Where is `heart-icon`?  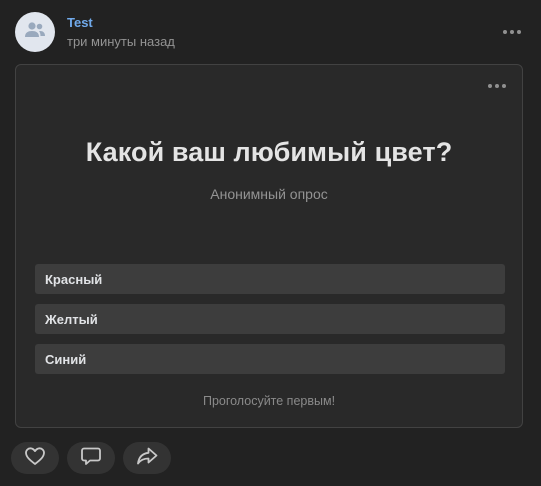
heart-icon is located at coordinates (35, 458).